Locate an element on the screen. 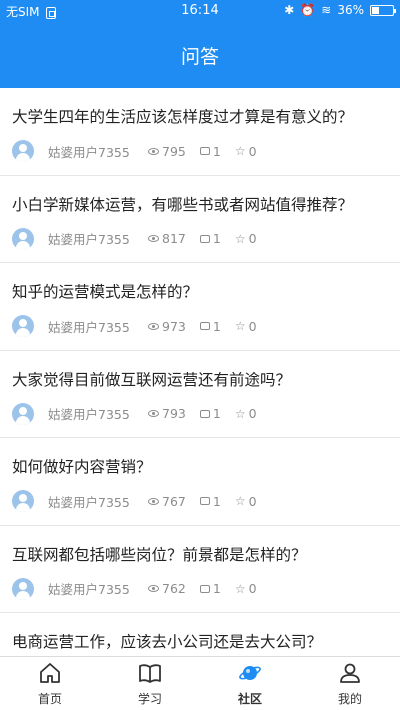 The width and height of the screenshot is (400, 710). question-meta: 姑婆用户7355 795 1 ☆ 0 is located at coordinates (200, 151).